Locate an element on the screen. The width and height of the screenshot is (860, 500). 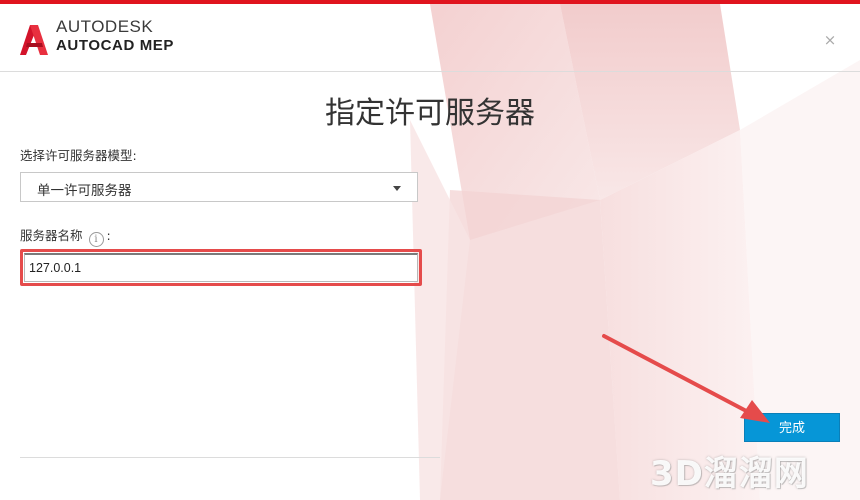
autodesk-a-logo-icon is located at coordinates (34, 40).